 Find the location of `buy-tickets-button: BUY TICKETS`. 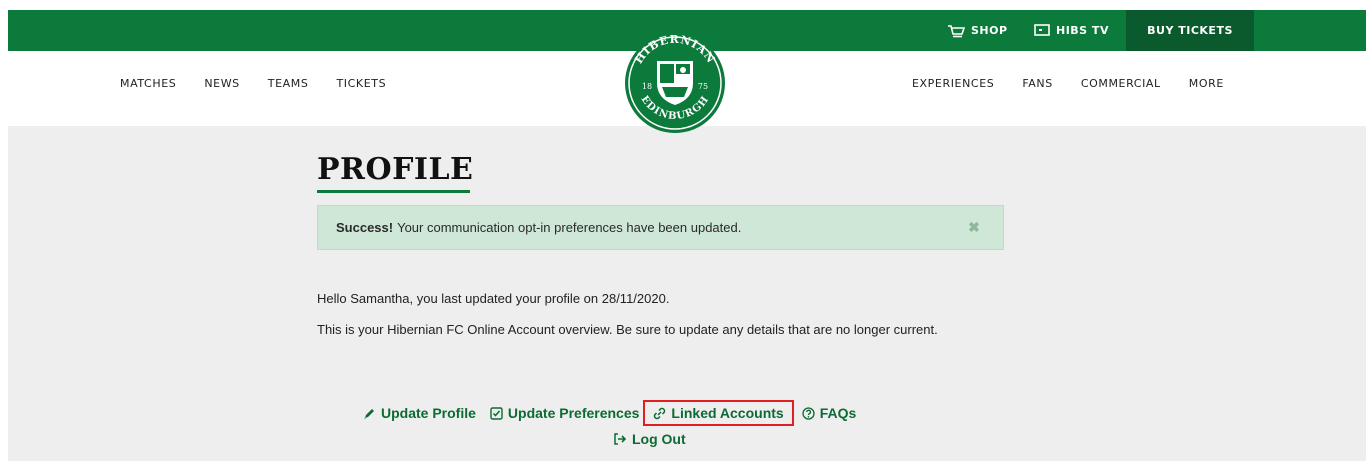

buy-tickets-button: BUY TICKETS is located at coordinates (1190, 30).